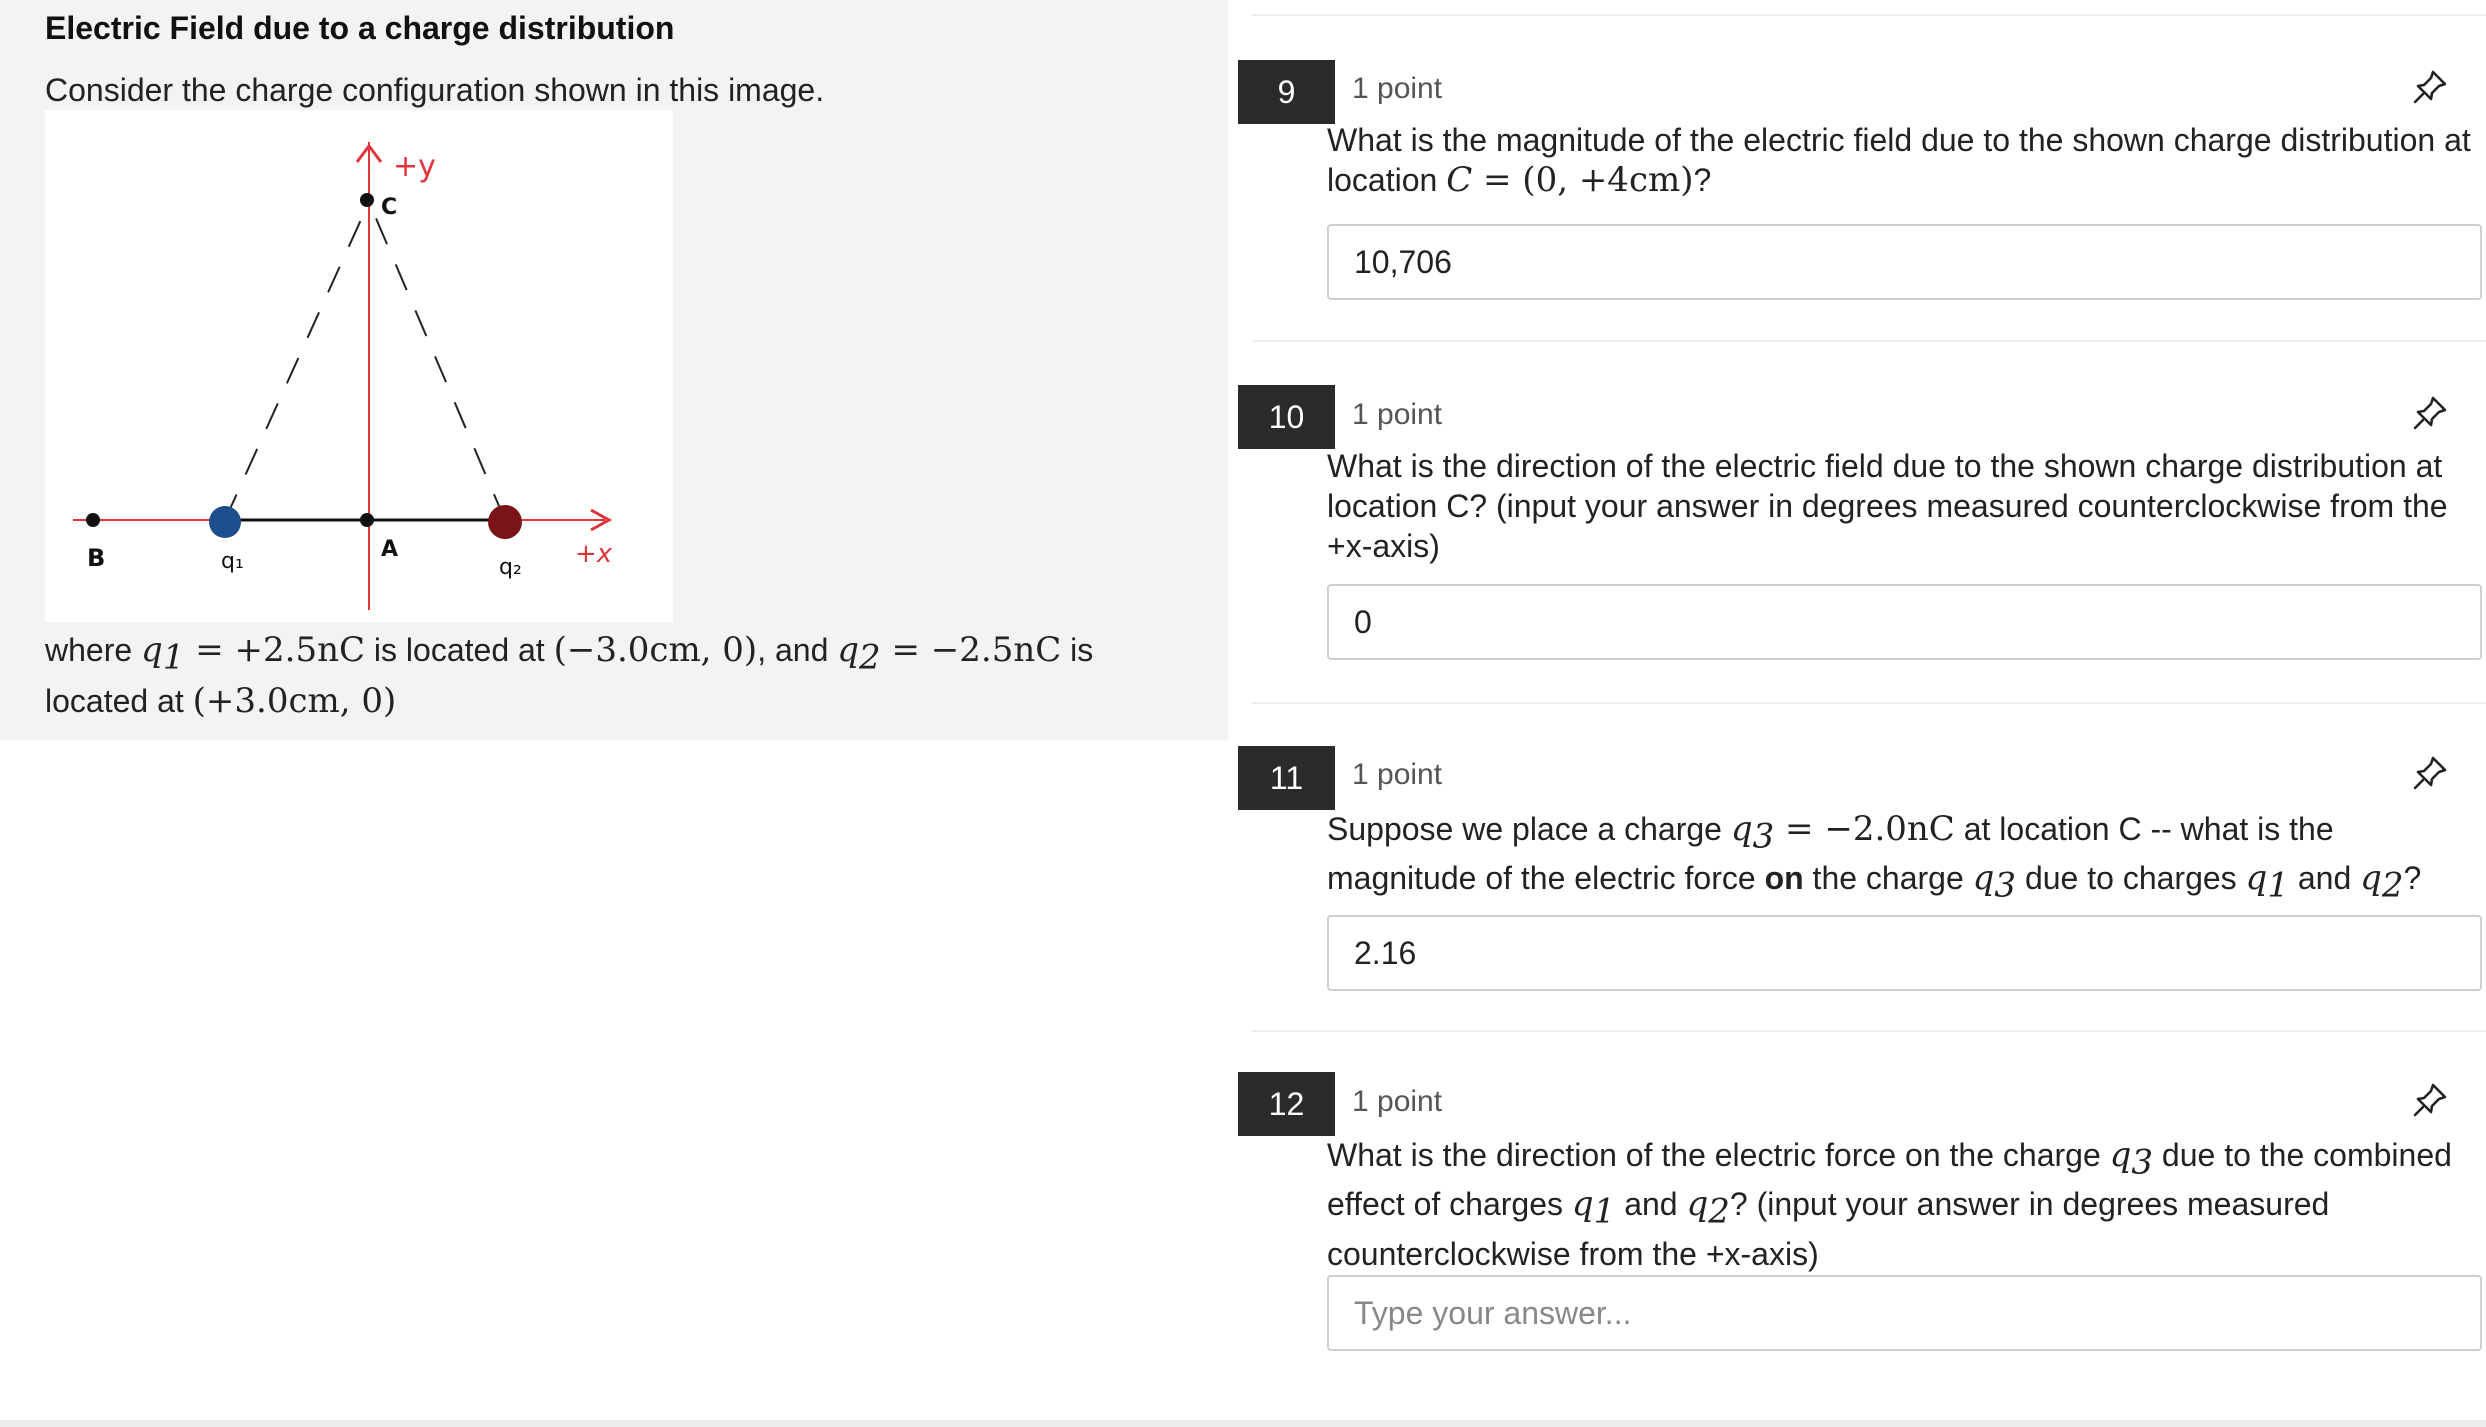  What do you see at coordinates (505, 522) in the screenshot?
I see `charge-q2` at bounding box center [505, 522].